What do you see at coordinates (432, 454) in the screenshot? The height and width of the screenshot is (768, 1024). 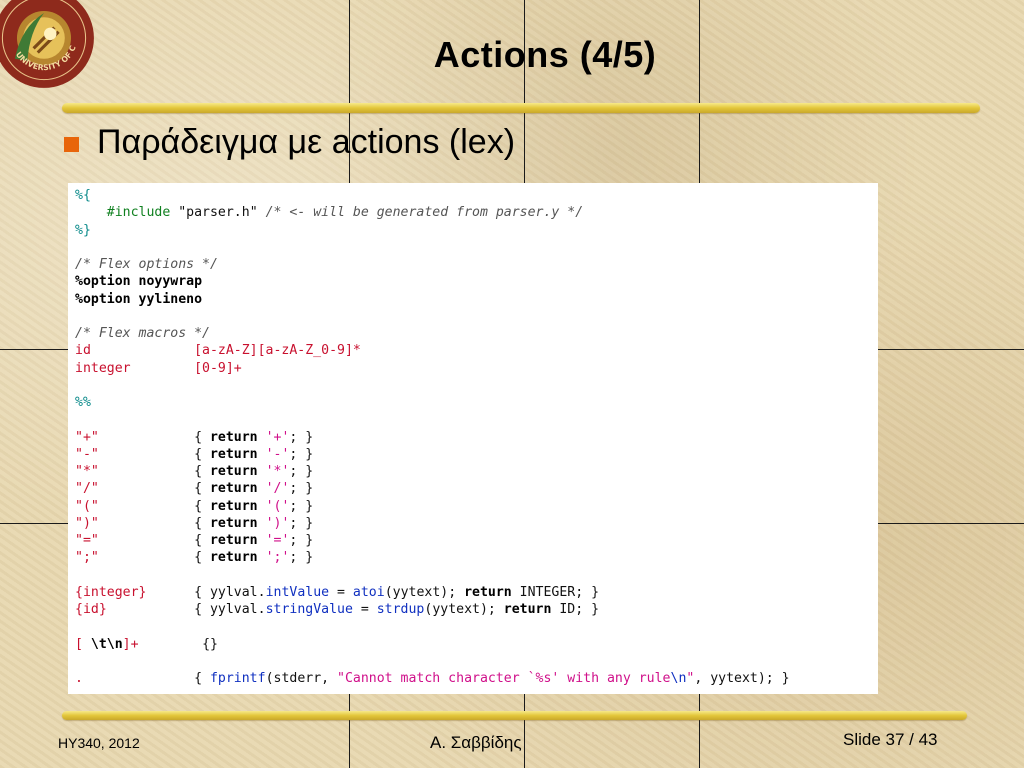 I see `code-line: "-" { return '-'; }` at bounding box center [432, 454].